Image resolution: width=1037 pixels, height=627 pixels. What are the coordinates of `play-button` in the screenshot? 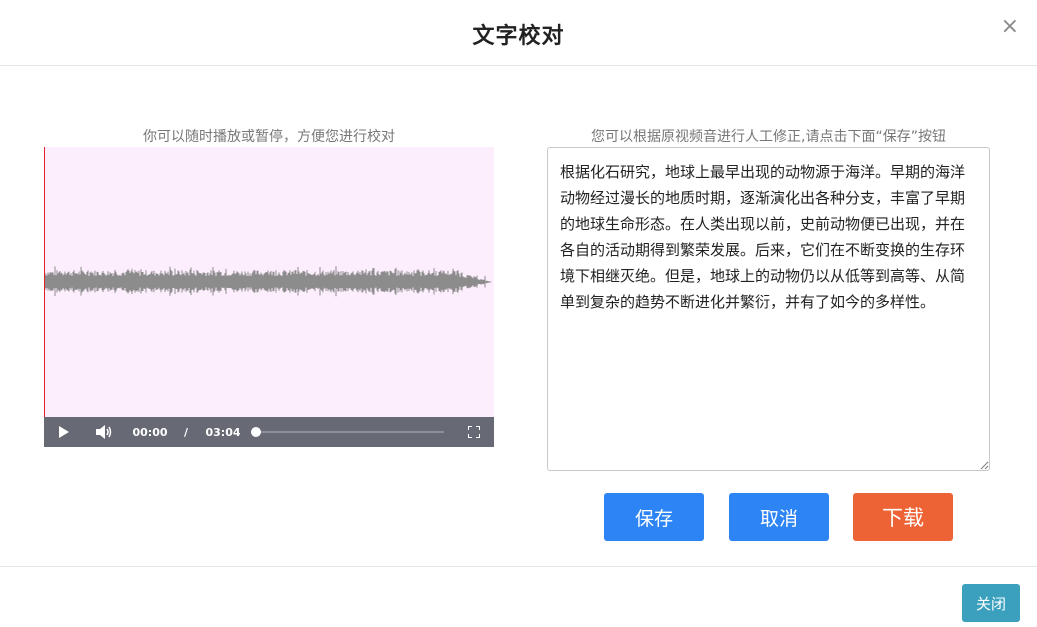 It's located at (64, 432).